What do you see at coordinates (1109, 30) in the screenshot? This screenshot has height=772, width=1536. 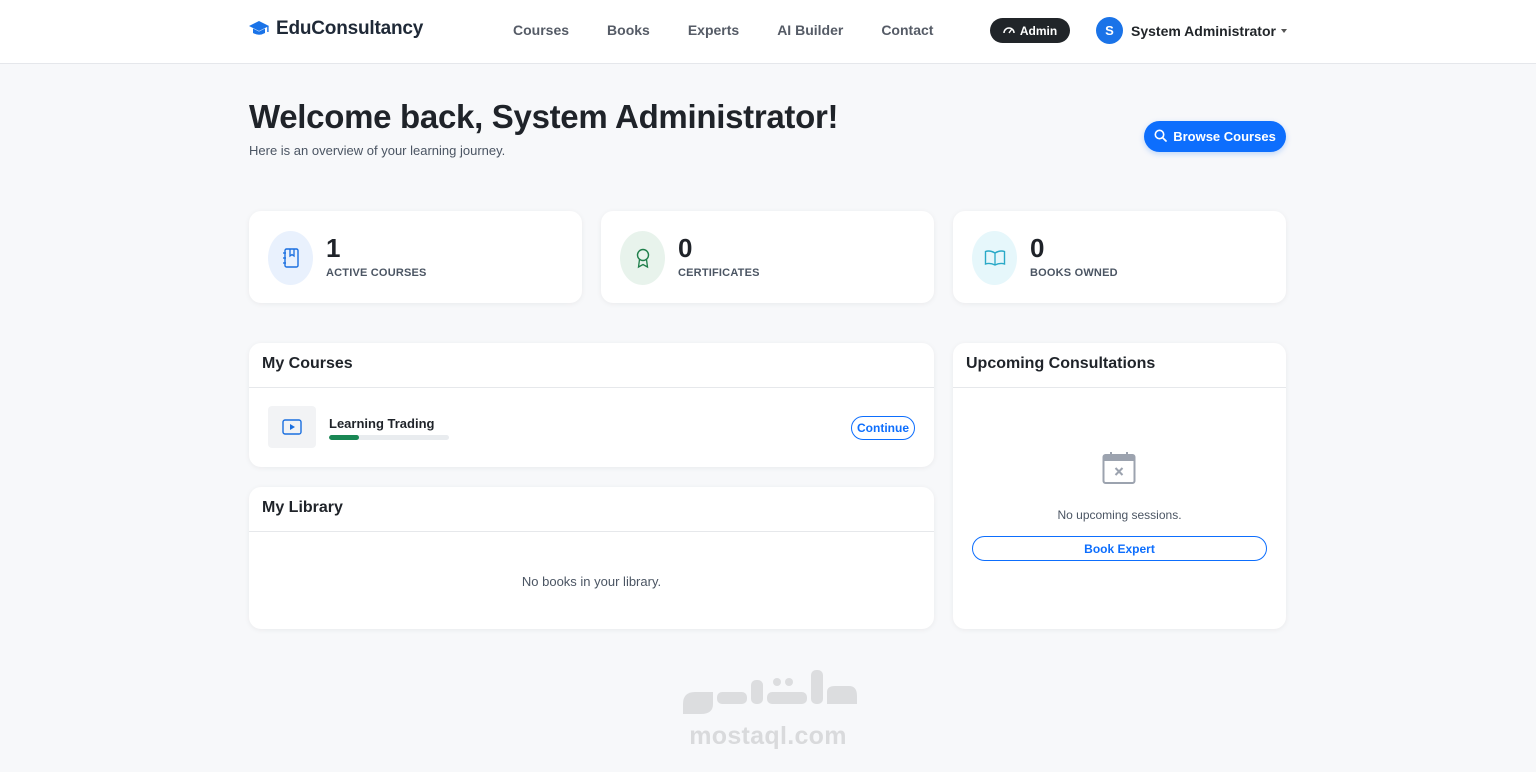 I see `avatar: S` at bounding box center [1109, 30].